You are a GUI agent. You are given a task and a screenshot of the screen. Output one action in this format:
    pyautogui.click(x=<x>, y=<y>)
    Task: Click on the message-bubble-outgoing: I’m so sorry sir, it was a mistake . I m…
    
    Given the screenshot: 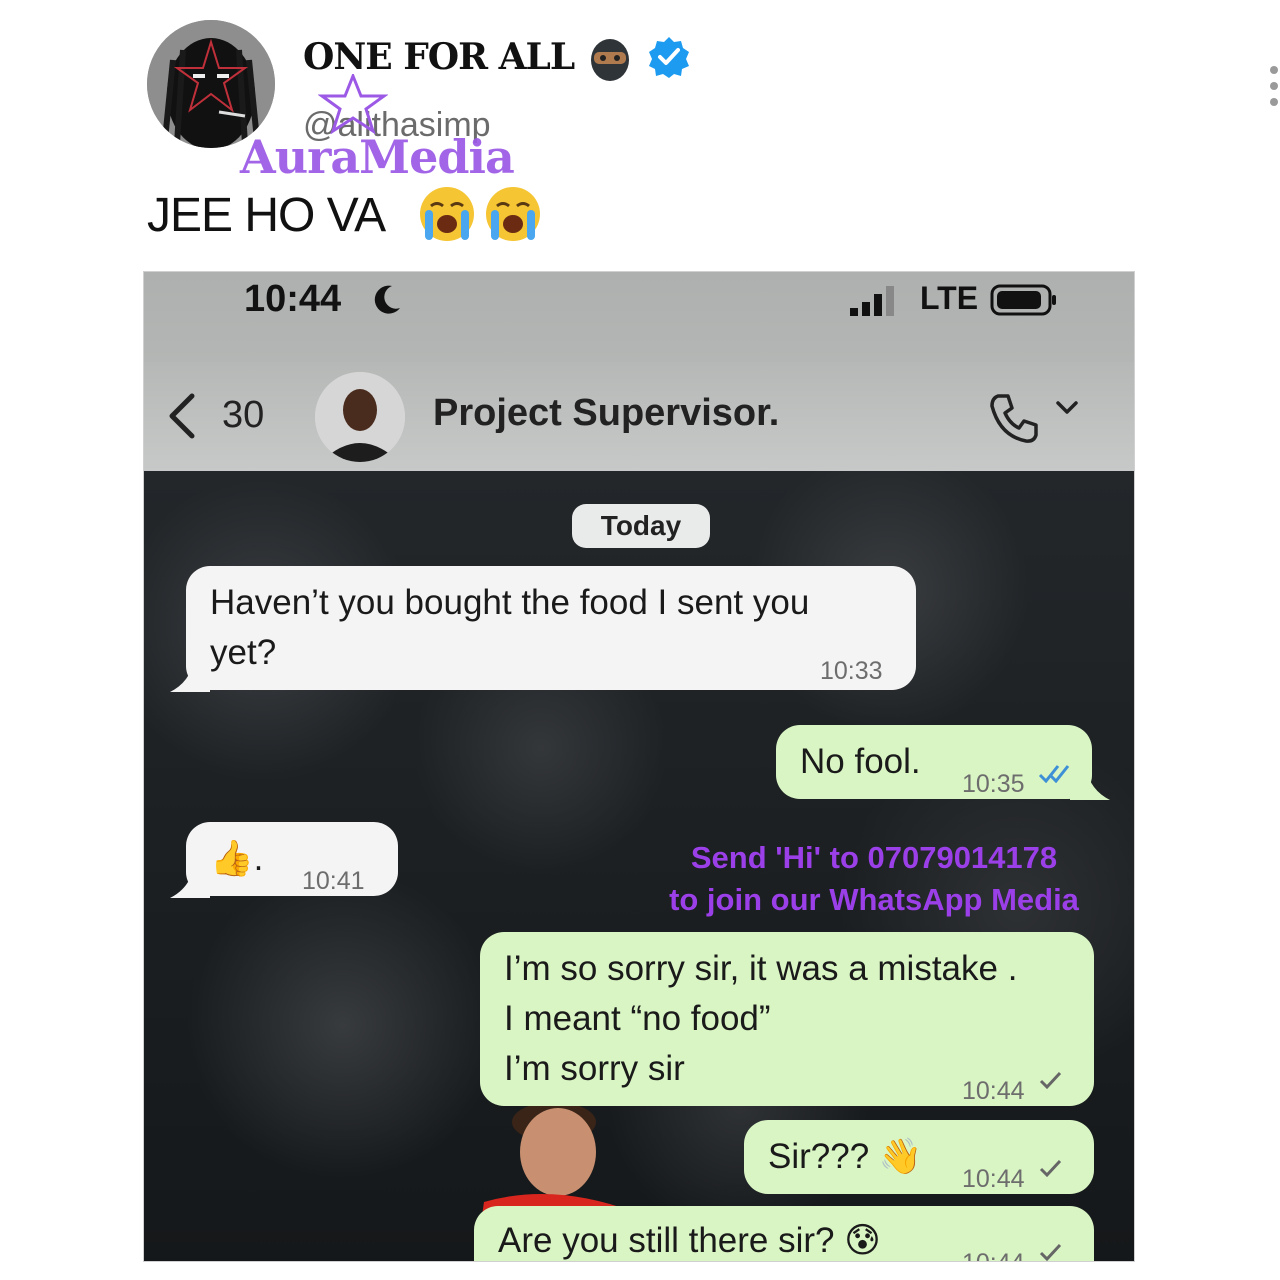 What is the action you would take?
    pyautogui.click(x=787, y=1019)
    